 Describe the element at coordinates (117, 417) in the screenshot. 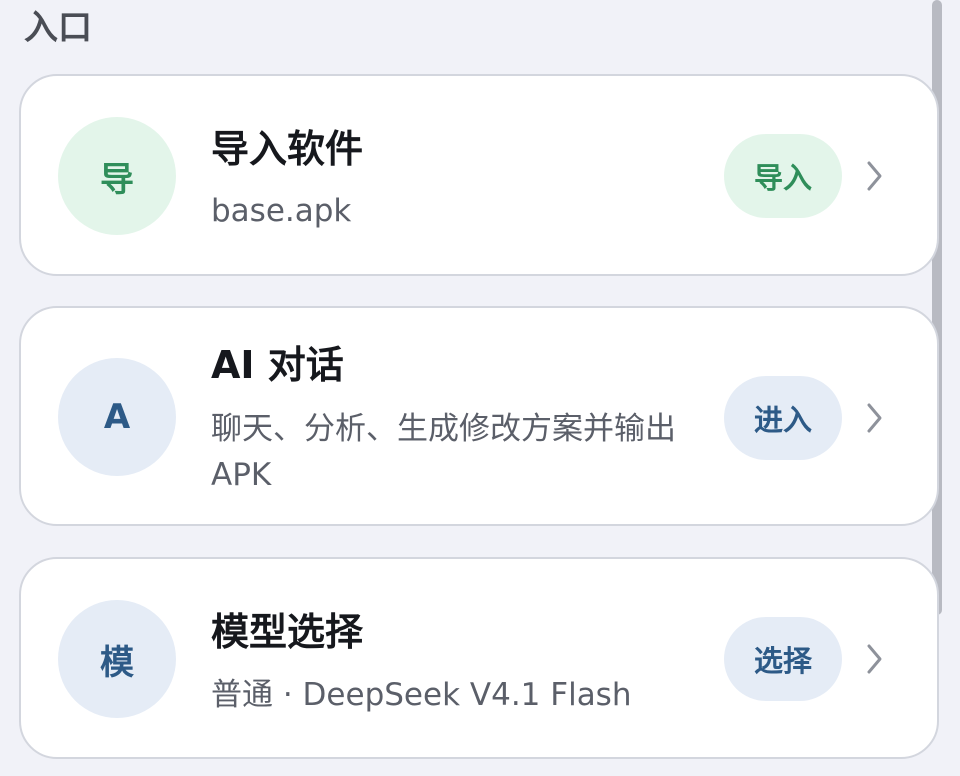

I see `ai-chat-avatar: A` at that location.